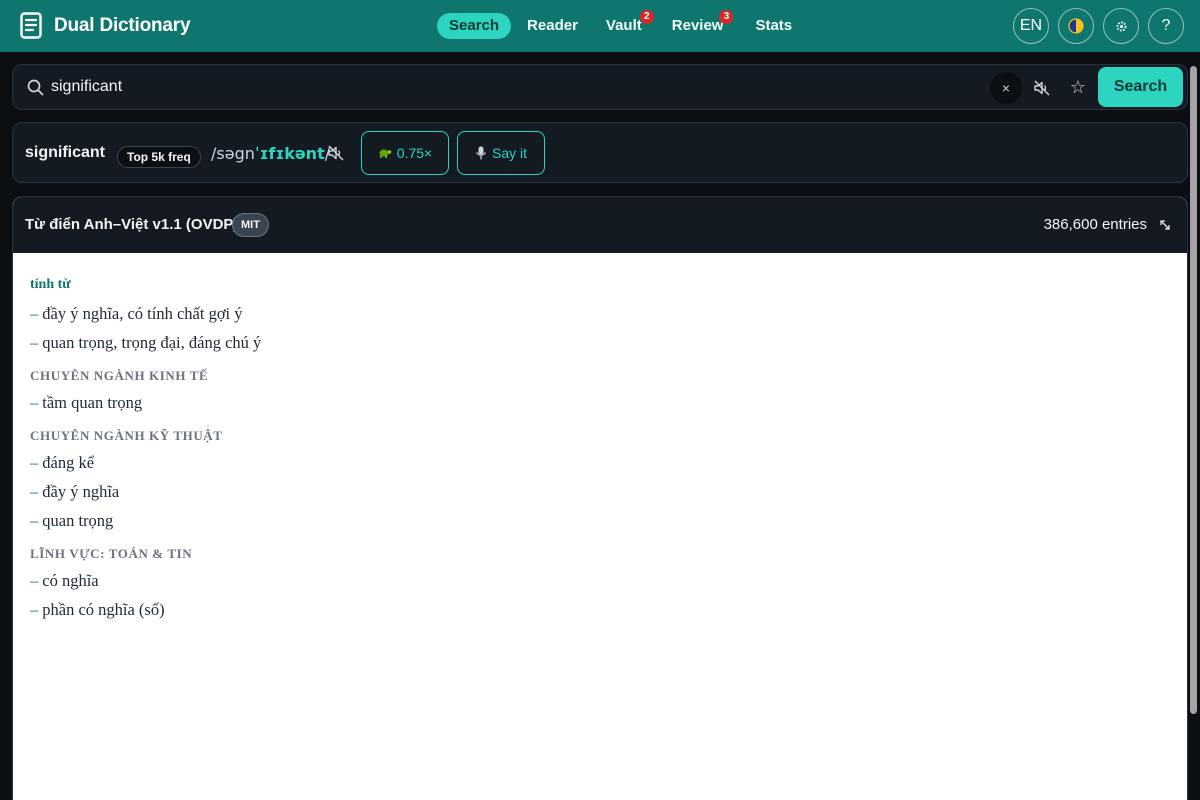 This screenshot has width=1200, height=800. What do you see at coordinates (111, 553) in the screenshot?
I see `domain-label: LĨNH VỰC: TOÁN & TIN` at bounding box center [111, 553].